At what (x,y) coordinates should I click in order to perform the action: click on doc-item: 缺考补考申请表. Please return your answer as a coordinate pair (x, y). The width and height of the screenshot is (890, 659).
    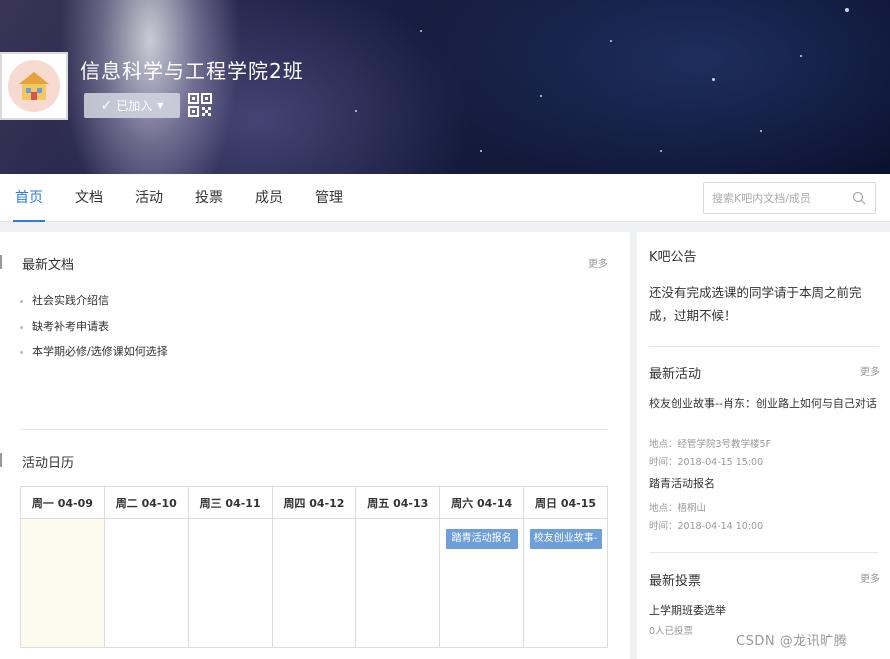
    Looking at the image, I should click on (64, 326).